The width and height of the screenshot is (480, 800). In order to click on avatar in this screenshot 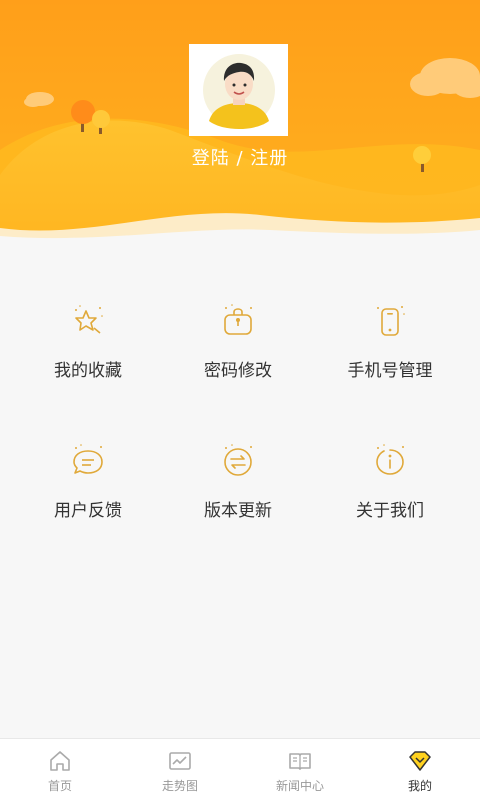, I will do `click(238, 90)`.